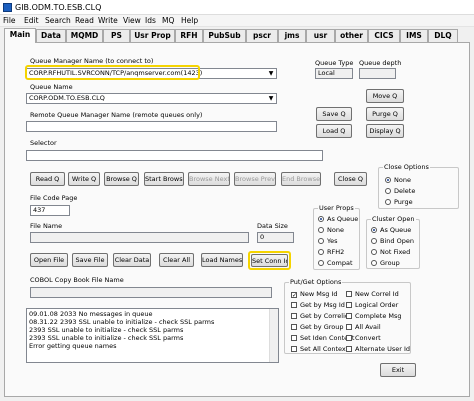  I want to click on opt-set-iden-context: Set Iden Context, so click(322, 338).